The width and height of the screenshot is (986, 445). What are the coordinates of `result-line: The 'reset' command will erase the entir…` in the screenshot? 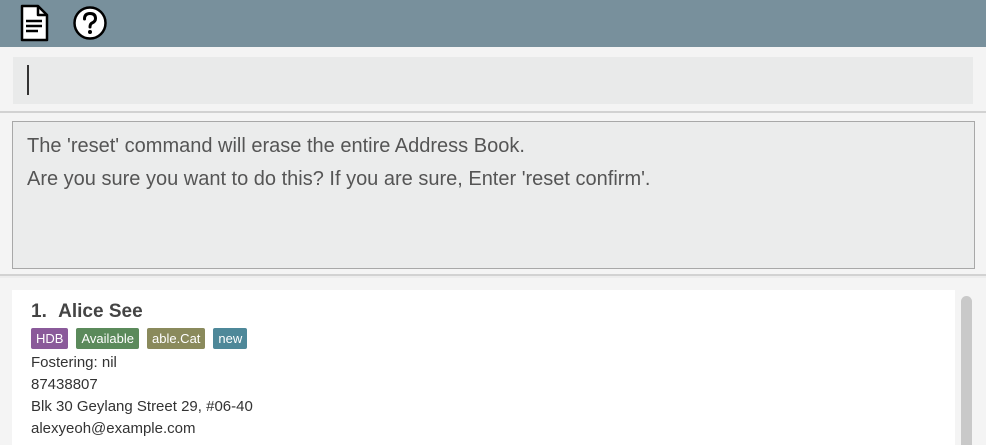 It's located at (276, 146).